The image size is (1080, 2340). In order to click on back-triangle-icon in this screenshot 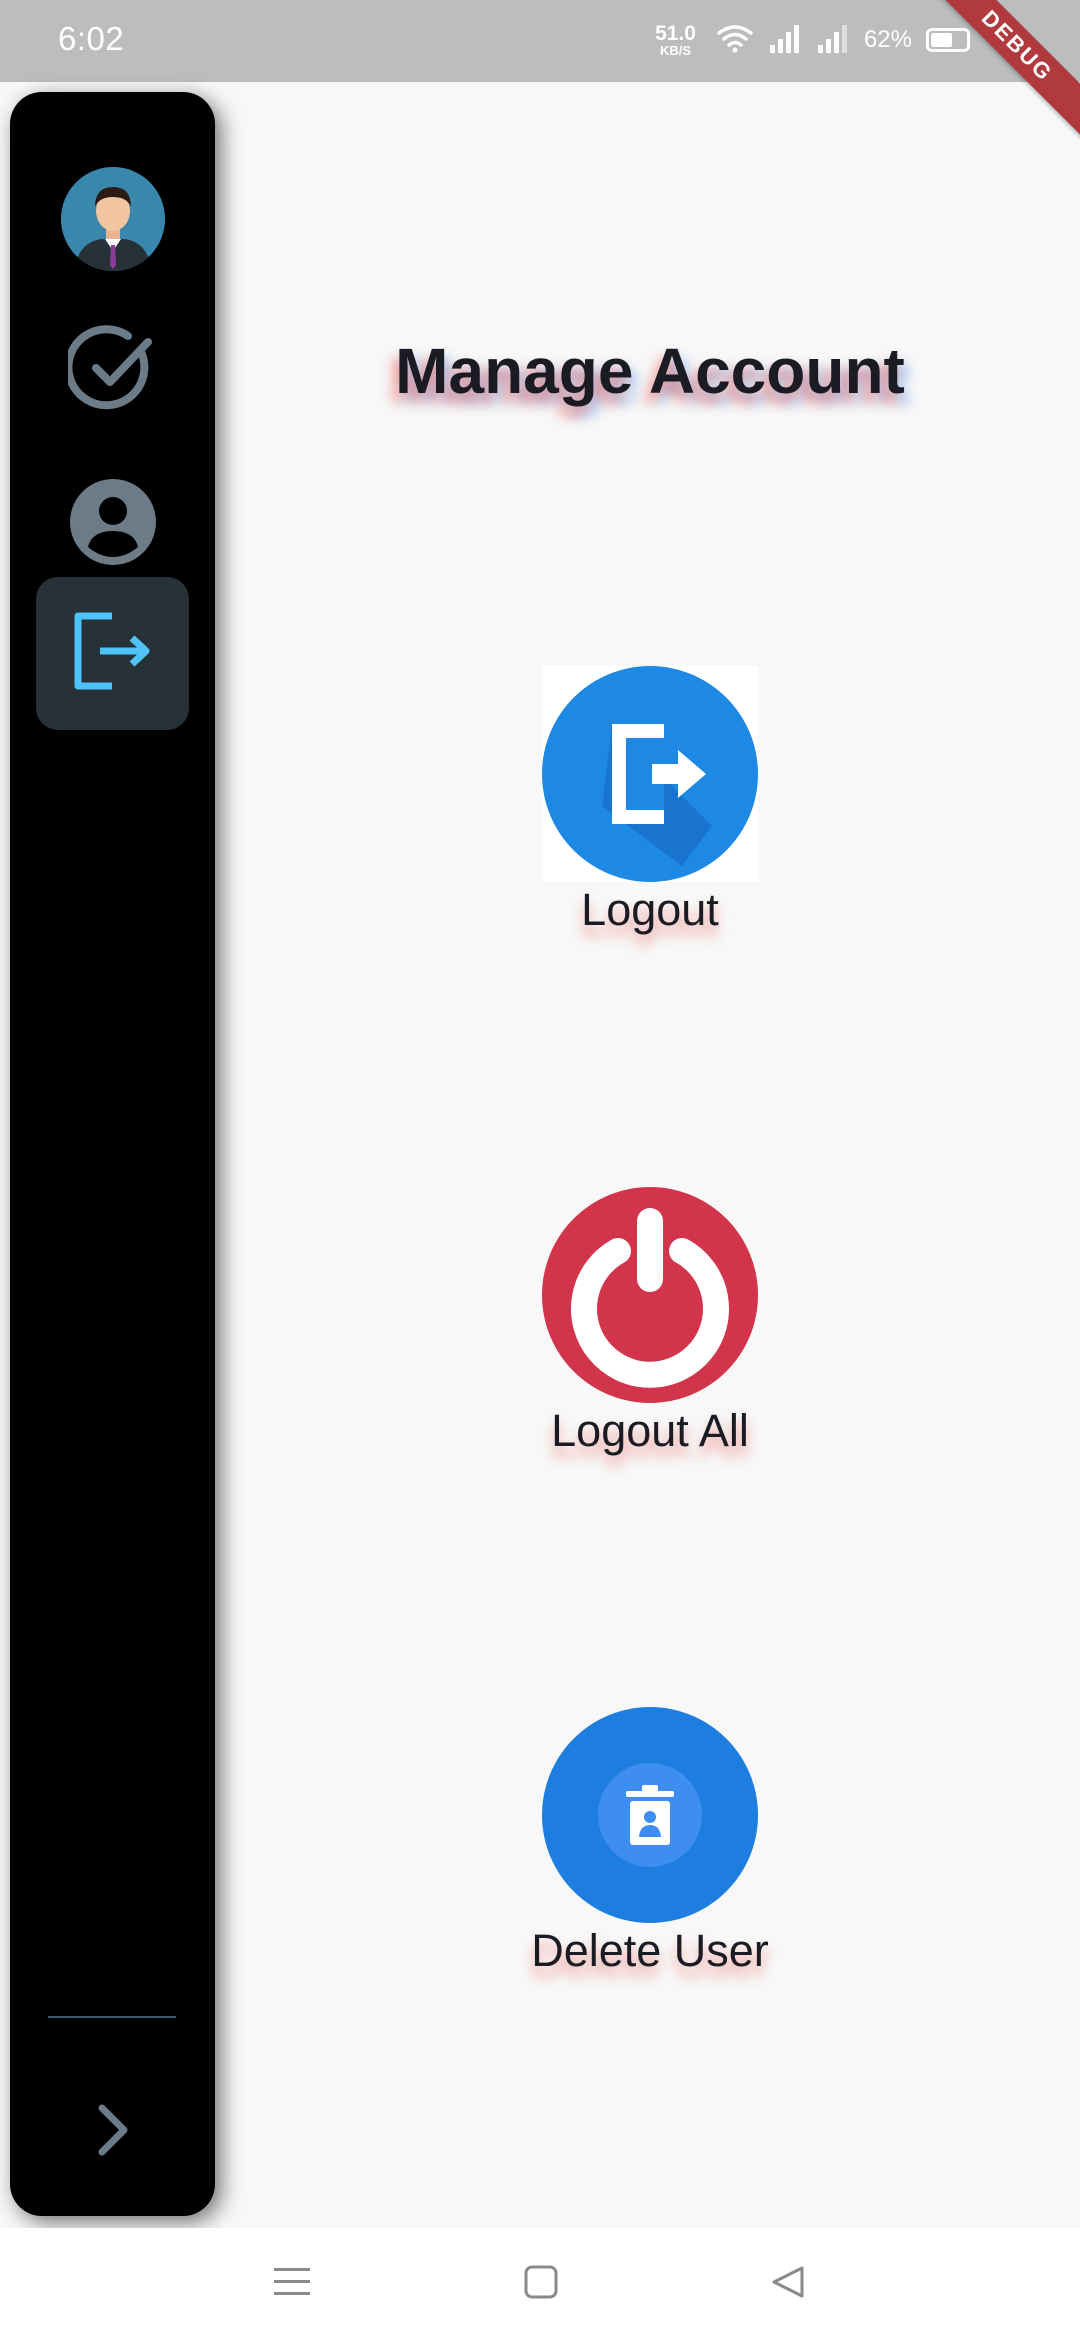, I will do `click(788, 2284)`.